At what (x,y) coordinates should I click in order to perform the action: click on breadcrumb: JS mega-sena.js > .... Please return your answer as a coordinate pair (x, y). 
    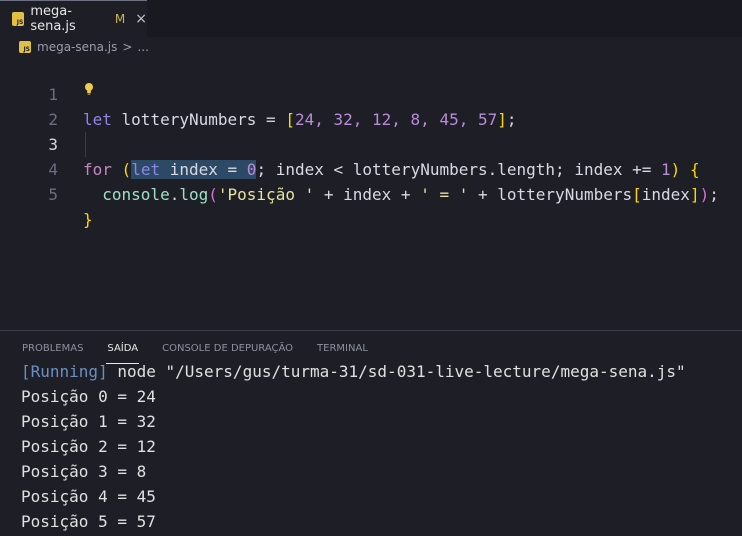
    Looking at the image, I should click on (371, 47).